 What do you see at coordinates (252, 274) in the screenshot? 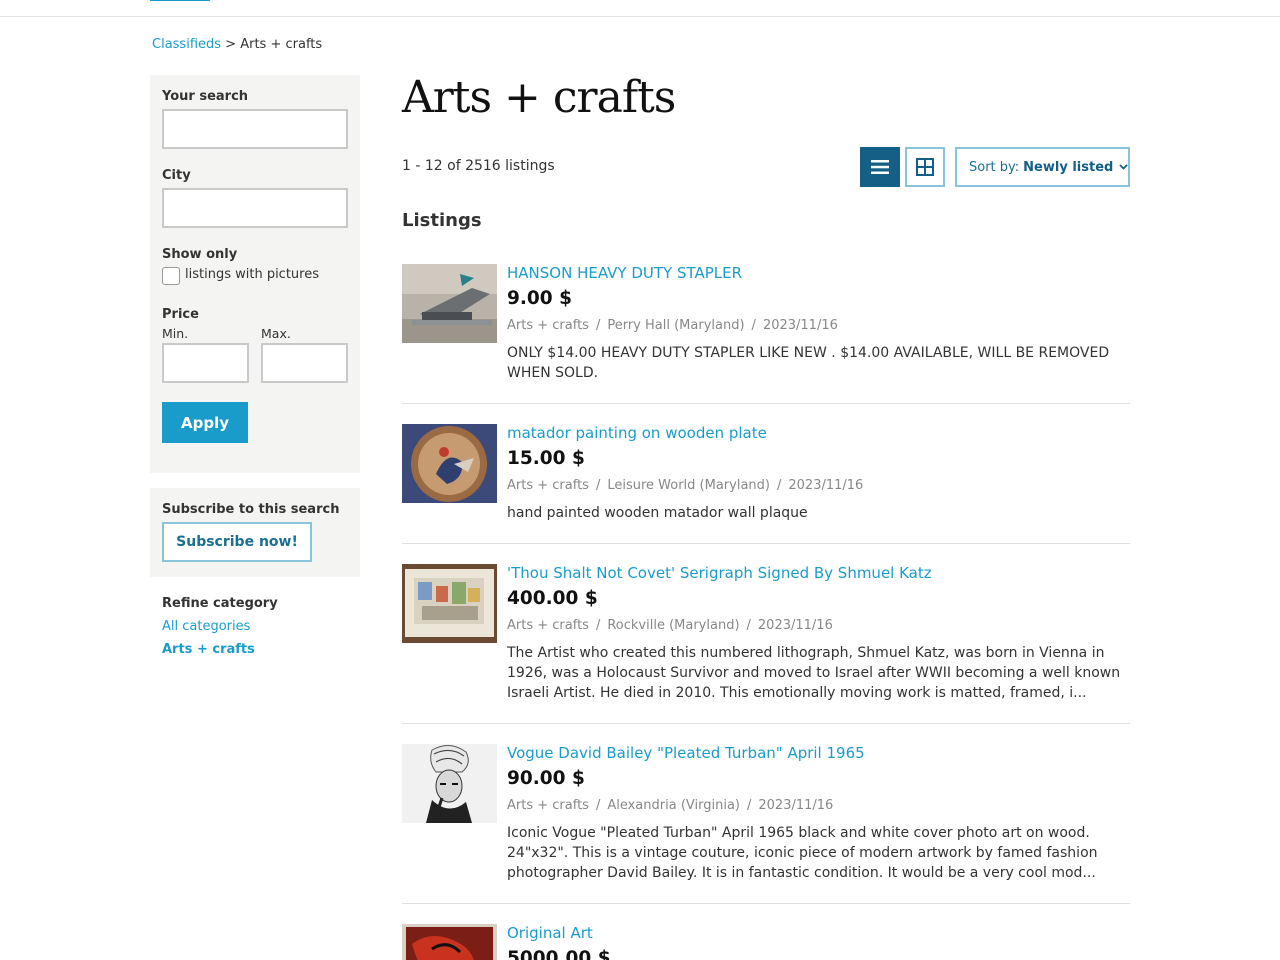
I see `pictures-only-label: listings with pictures` at bounding box center [252, 274].